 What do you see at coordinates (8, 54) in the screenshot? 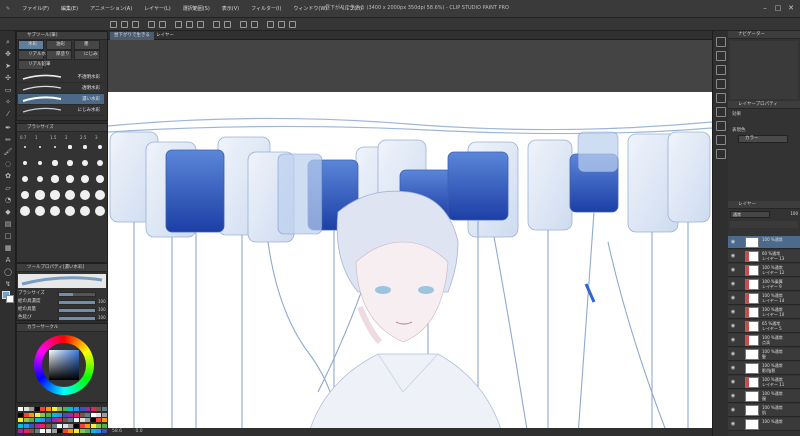
I see `move-icon: ✥` at bounding box center [8, 54].